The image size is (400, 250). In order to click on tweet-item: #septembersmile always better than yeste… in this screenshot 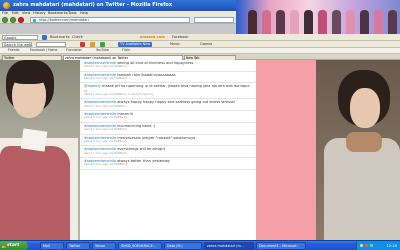, I will do `click(168, 164)`.